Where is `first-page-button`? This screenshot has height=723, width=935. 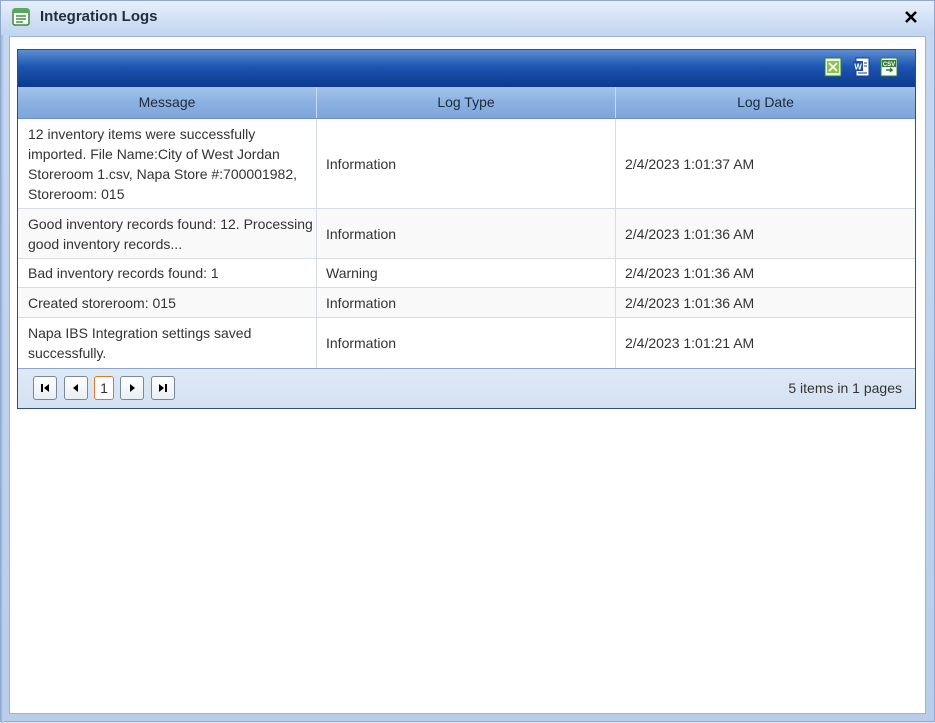
first-page-button is located at coordinates (45, 388).